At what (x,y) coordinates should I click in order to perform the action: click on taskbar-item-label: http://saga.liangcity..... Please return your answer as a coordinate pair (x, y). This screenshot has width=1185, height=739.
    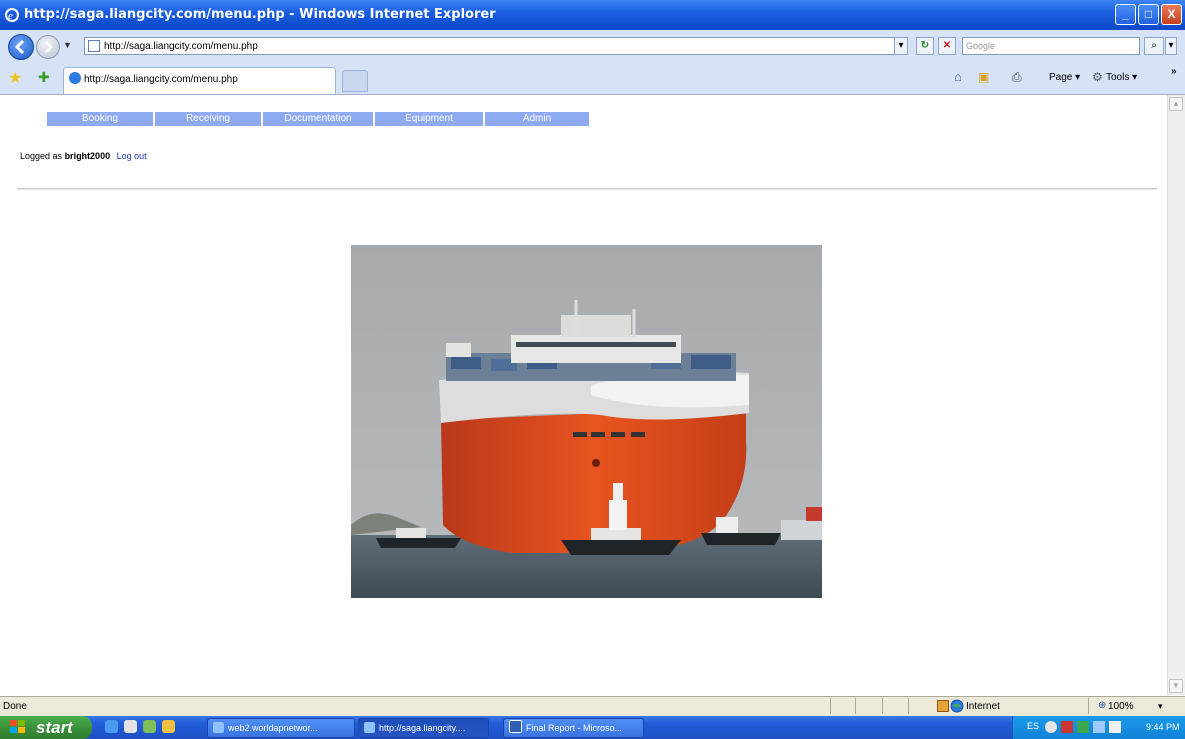
    Looking at the image, I should click on (422, 728).